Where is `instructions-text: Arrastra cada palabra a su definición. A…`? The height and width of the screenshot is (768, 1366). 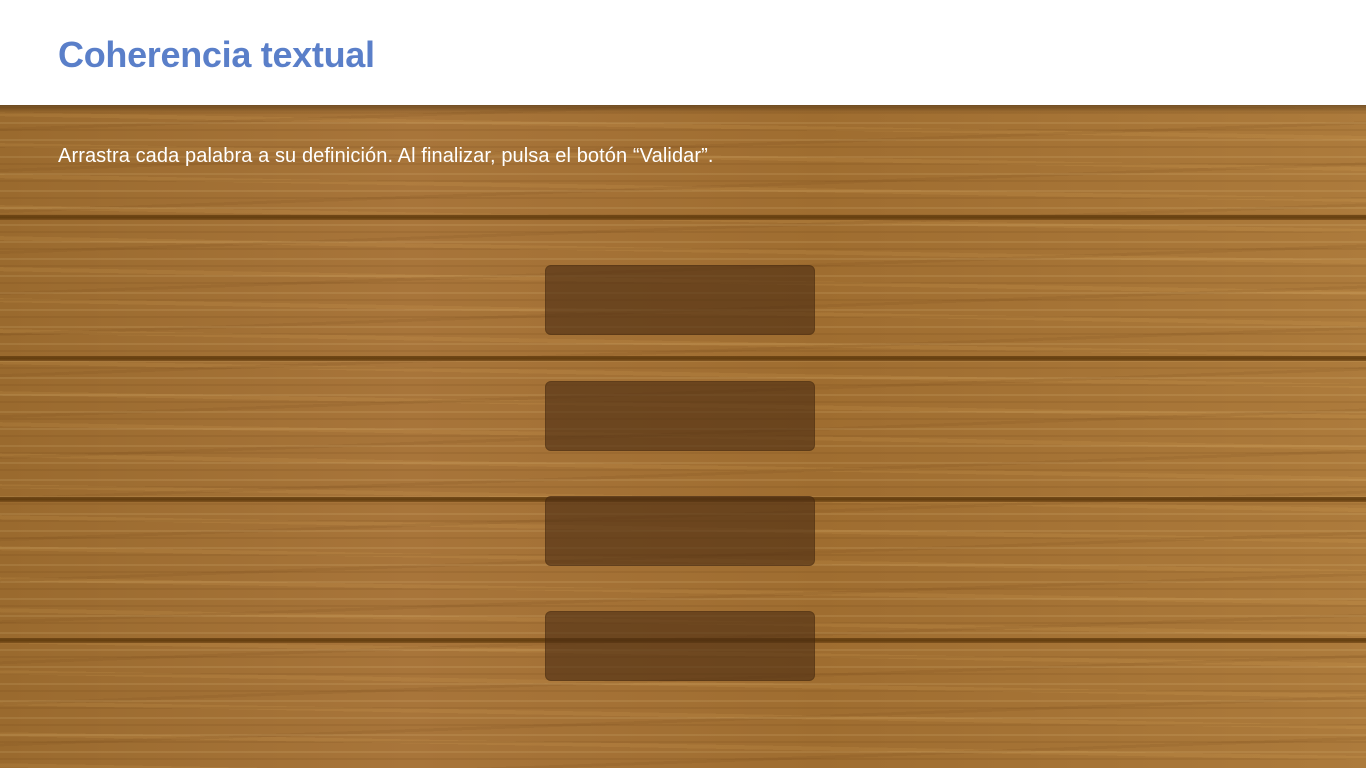
instructions-text: Arrastra cada palabra a su definición. A… is located at coordinates (386, 156).